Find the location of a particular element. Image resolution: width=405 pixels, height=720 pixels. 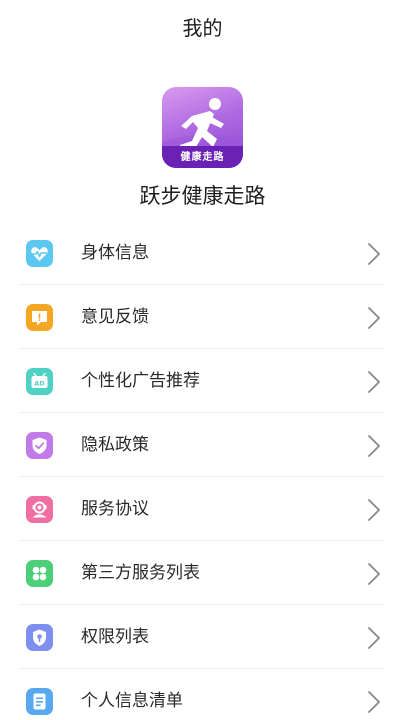

info-list-icon is located at coordinates (39, 701).